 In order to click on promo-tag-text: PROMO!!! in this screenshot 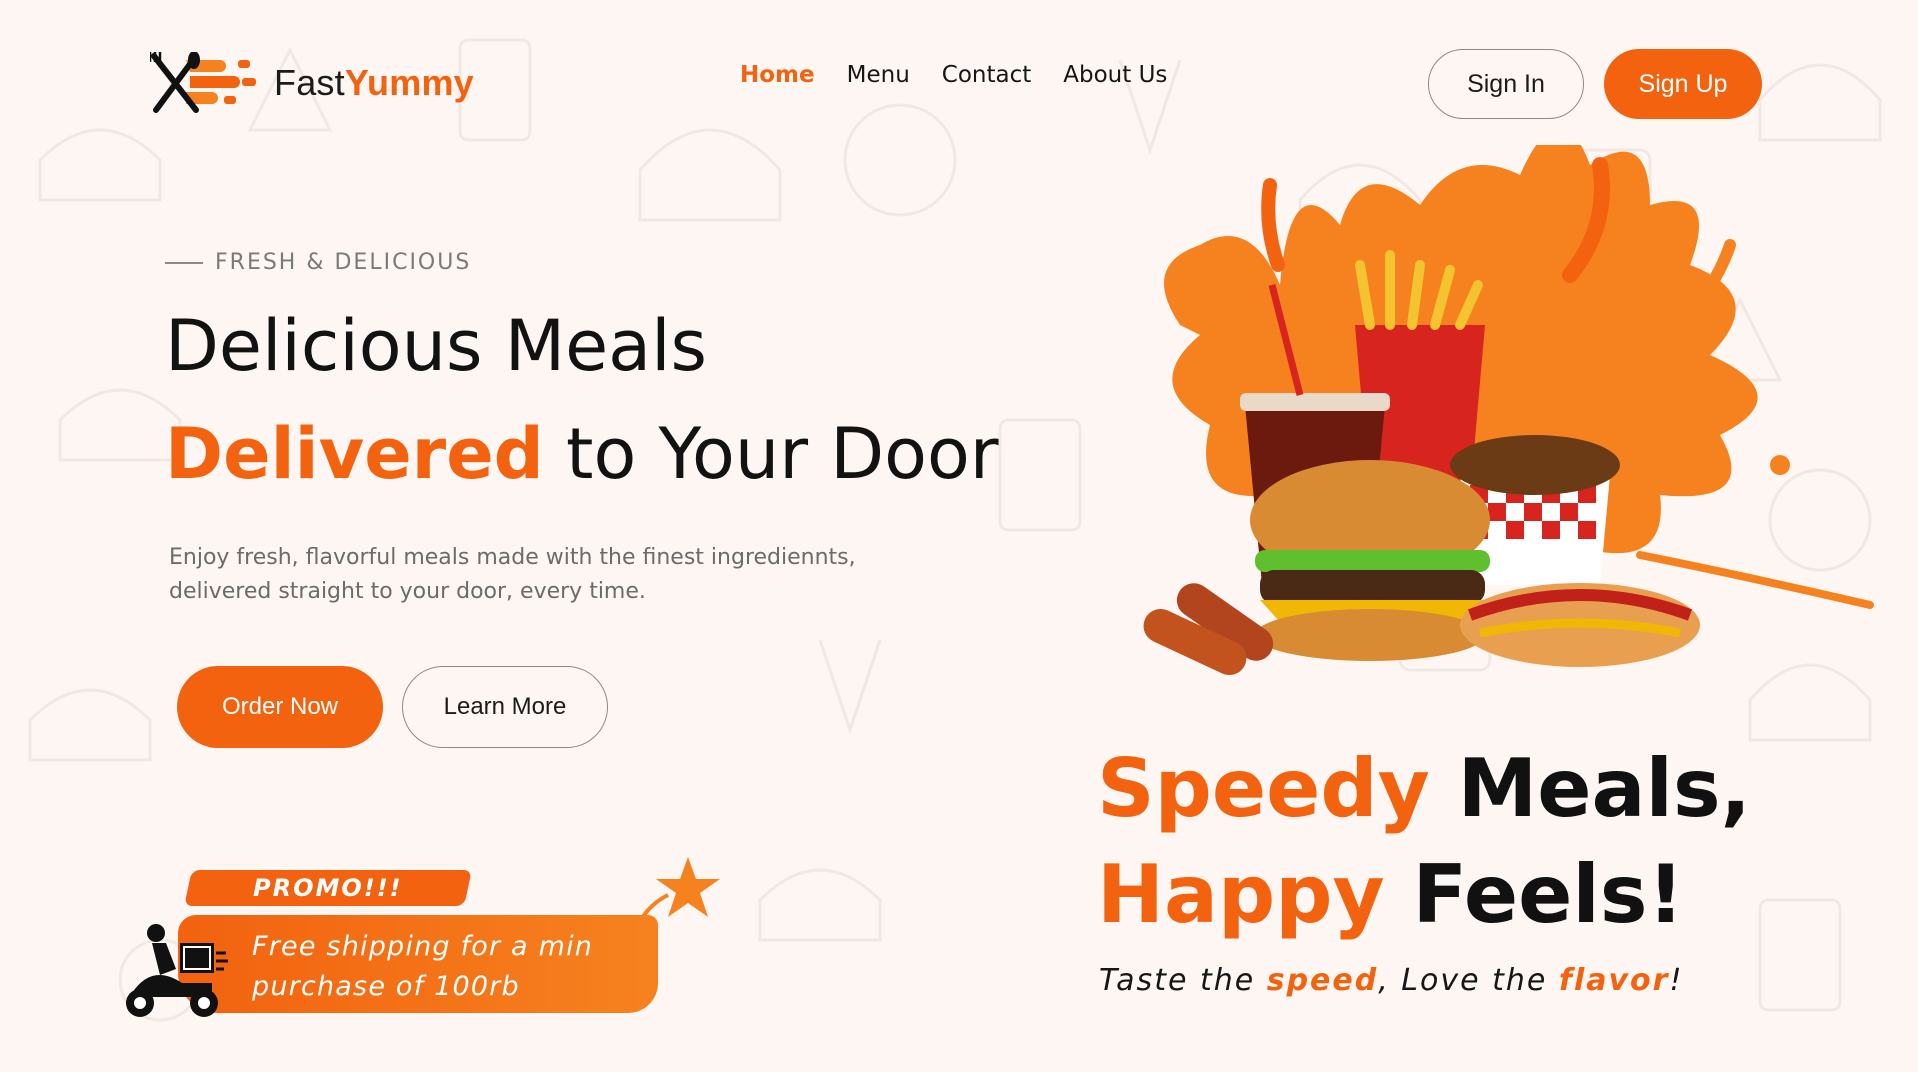, I will do `click(328, 888)`.